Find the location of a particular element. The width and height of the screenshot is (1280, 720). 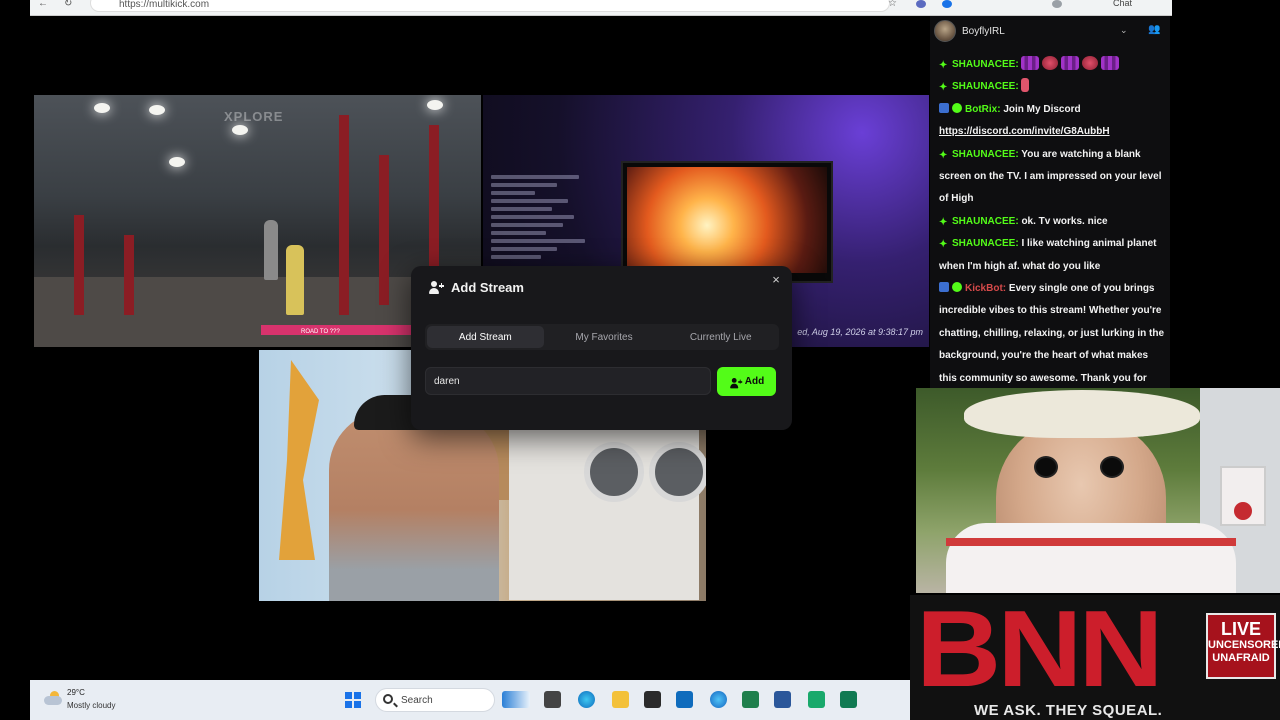

stream-timestamp: ed, Aug 19, 2026 at 9:38:17 pm is located at coordinates (860, 332).